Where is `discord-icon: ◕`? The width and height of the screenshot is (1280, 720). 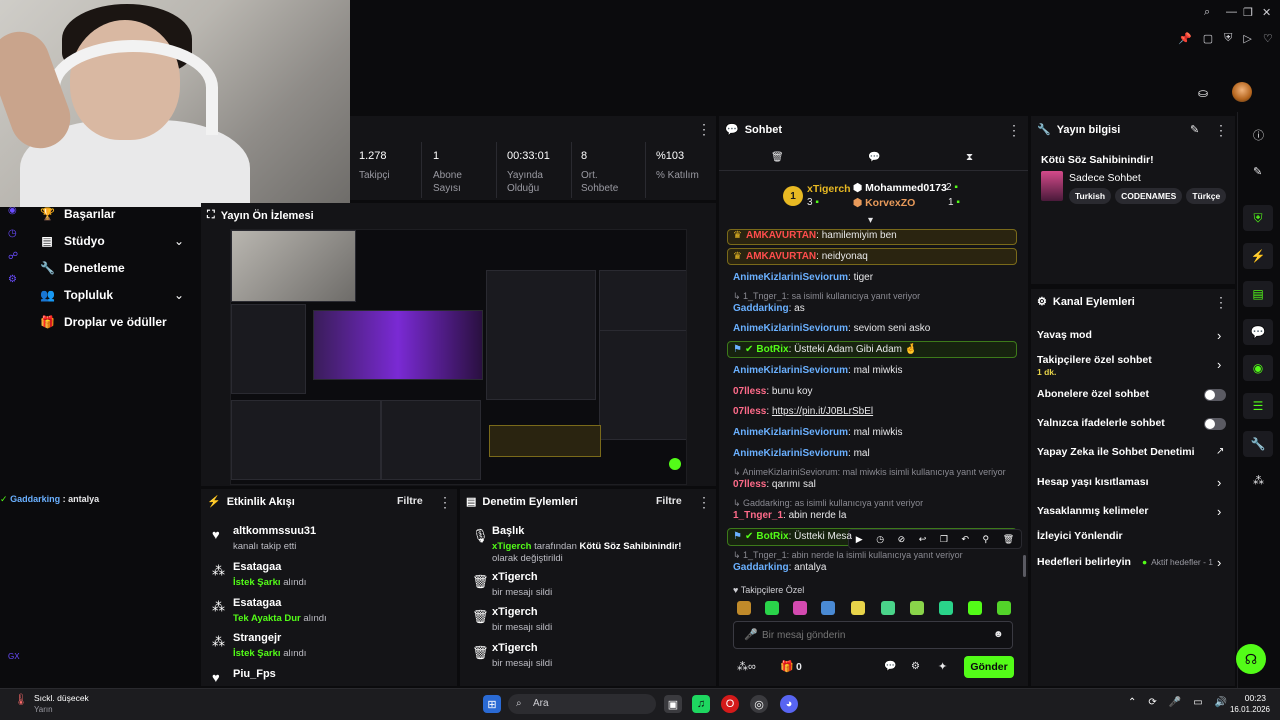 discord-icon: ◕ is located at coordinates (789, 704).